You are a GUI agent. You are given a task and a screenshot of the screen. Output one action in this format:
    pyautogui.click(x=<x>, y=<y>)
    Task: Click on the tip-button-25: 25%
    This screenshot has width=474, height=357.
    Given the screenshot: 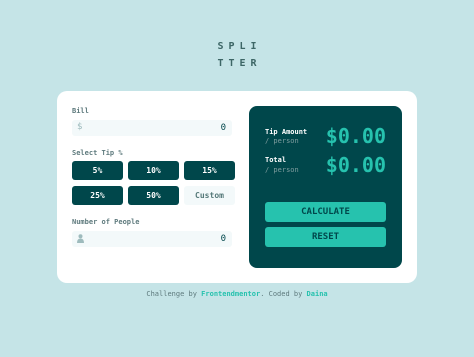 What is the action you would take?
    pyautogui.click(x=97, y=195)
    